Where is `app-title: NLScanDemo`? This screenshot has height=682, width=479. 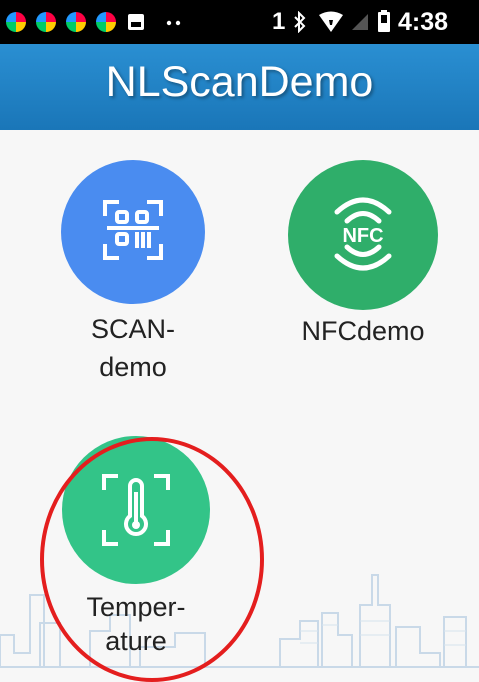
app-title: NLScanDemo is located at coordinates (239, 82).